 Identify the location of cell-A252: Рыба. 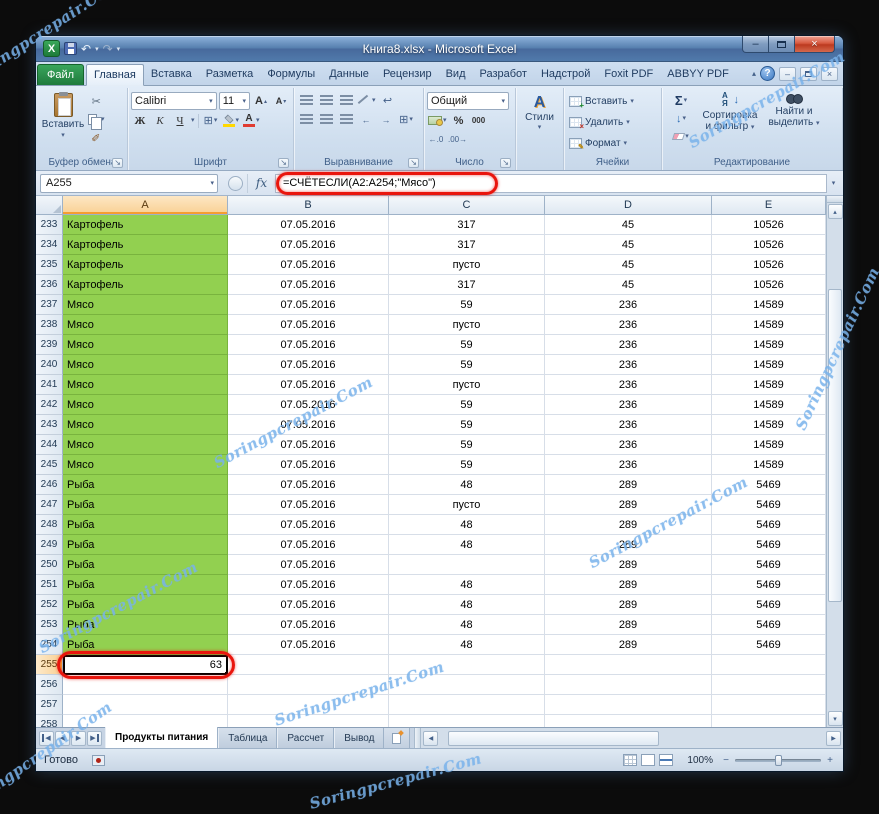
(145, 605).